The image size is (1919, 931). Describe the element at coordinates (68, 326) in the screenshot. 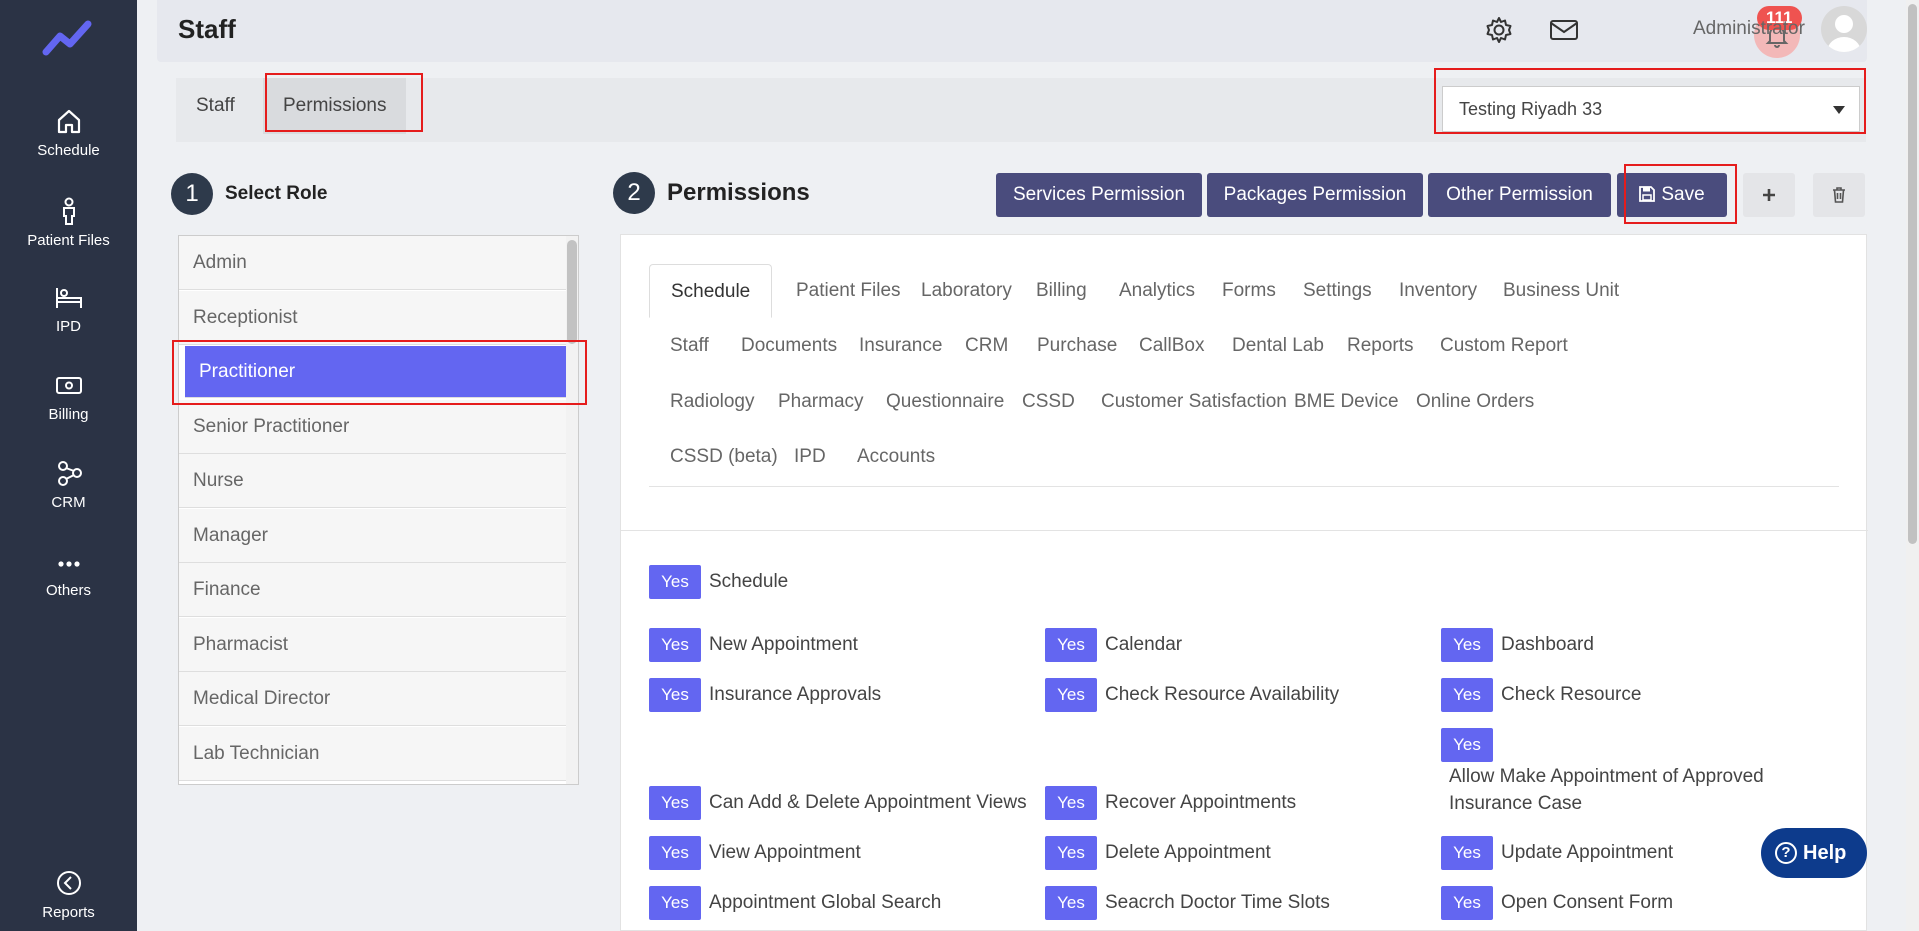

I see `sidebar-item-label: IPD` at that location.